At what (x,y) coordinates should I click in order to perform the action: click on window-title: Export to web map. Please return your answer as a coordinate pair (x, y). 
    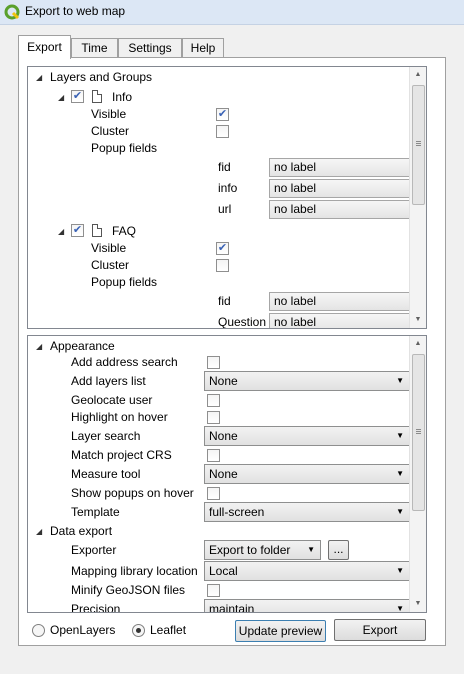
    Looking at the image, I should click on (75, 11).